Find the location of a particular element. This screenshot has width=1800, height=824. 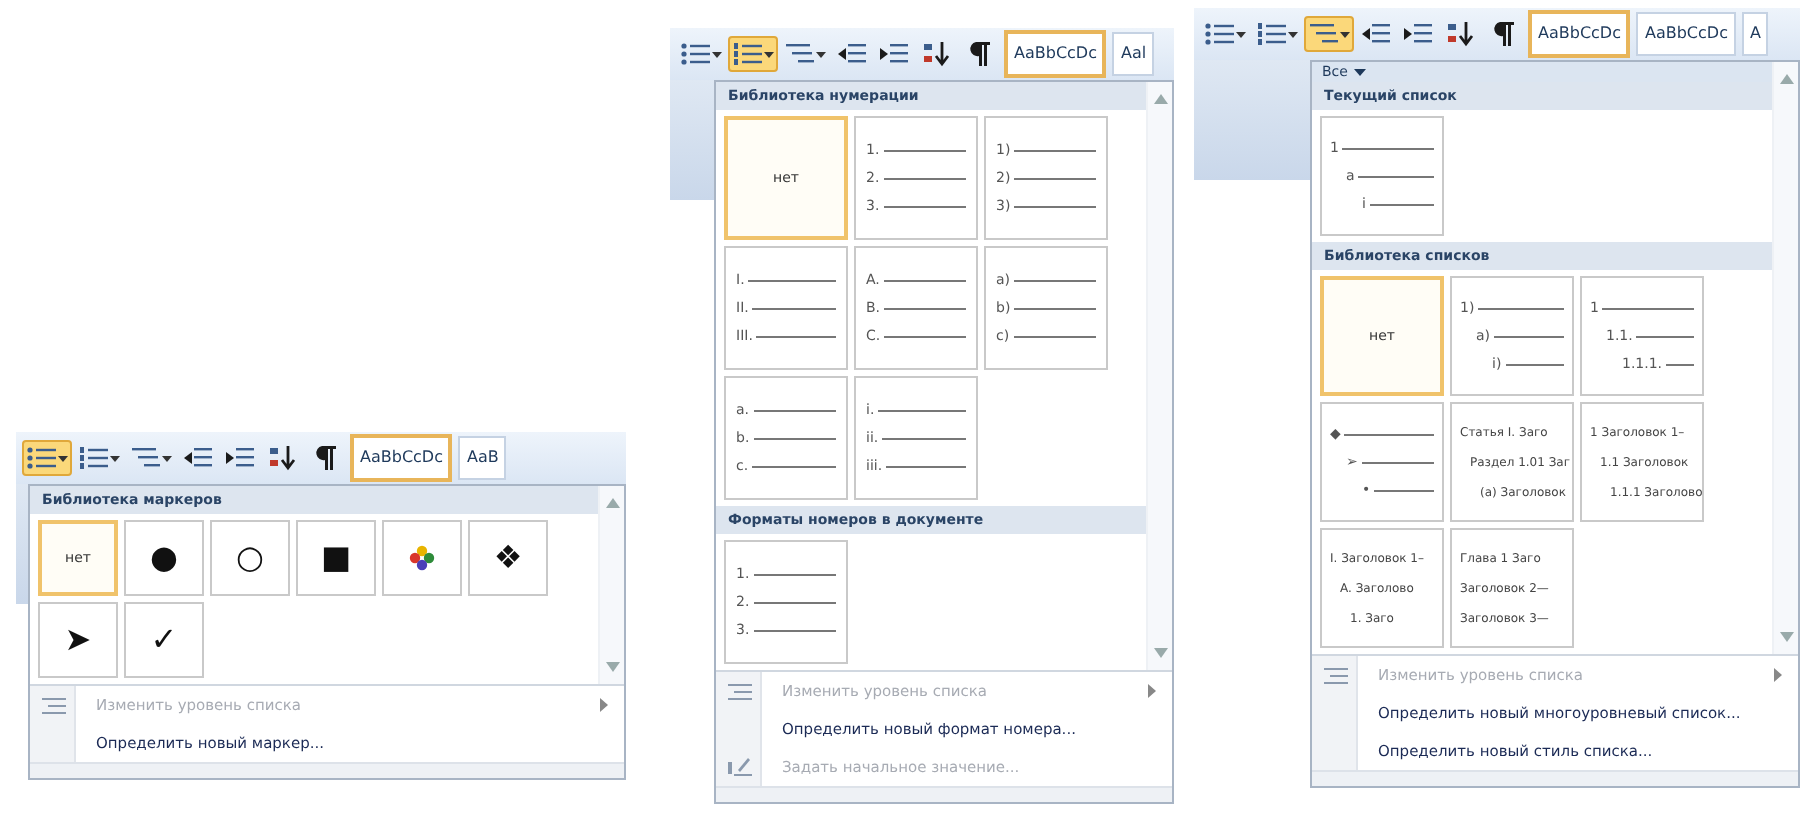

list-style-option: ✓ is located at coordinates (164, 640).